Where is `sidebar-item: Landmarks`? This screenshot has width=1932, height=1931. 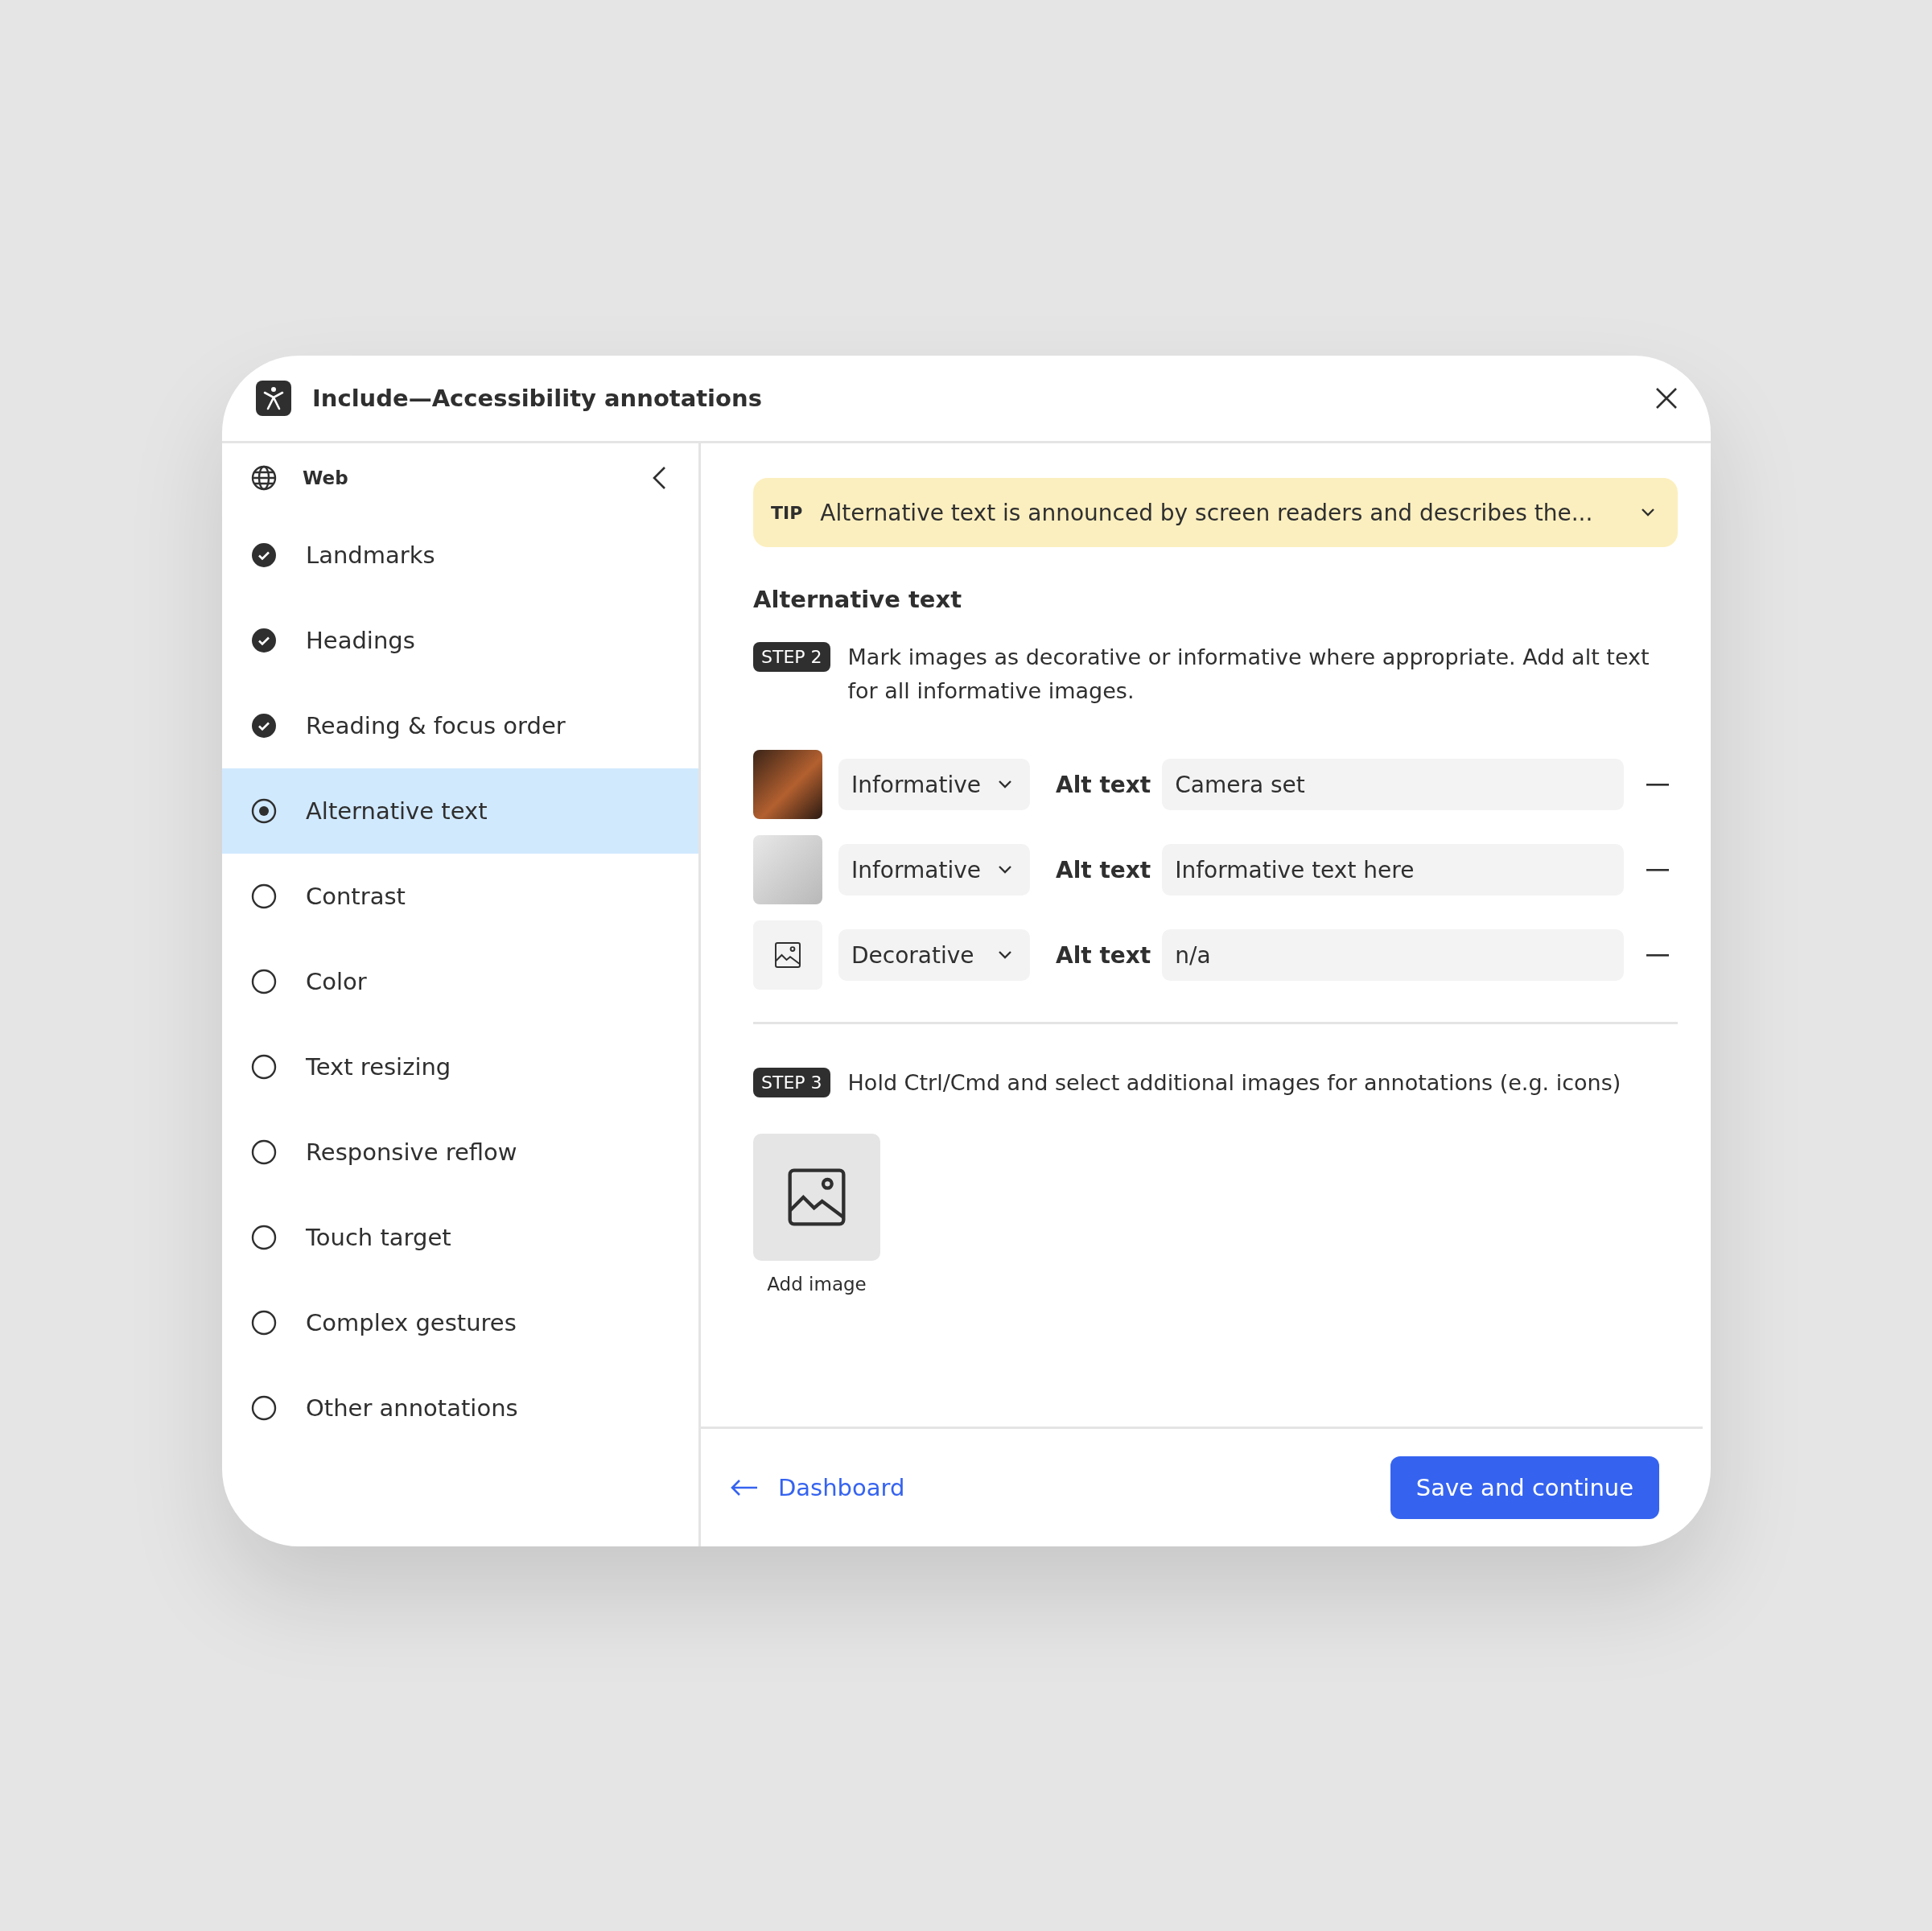
sidebar-item: Landmarks is located at coordinates (460, 555).